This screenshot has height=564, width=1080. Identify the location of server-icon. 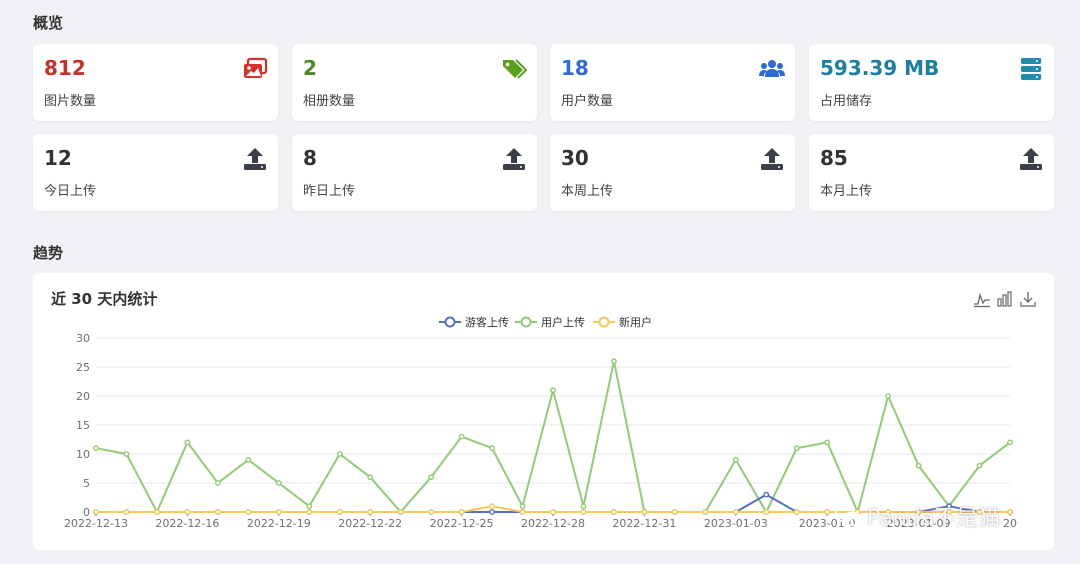
(1031, 69).